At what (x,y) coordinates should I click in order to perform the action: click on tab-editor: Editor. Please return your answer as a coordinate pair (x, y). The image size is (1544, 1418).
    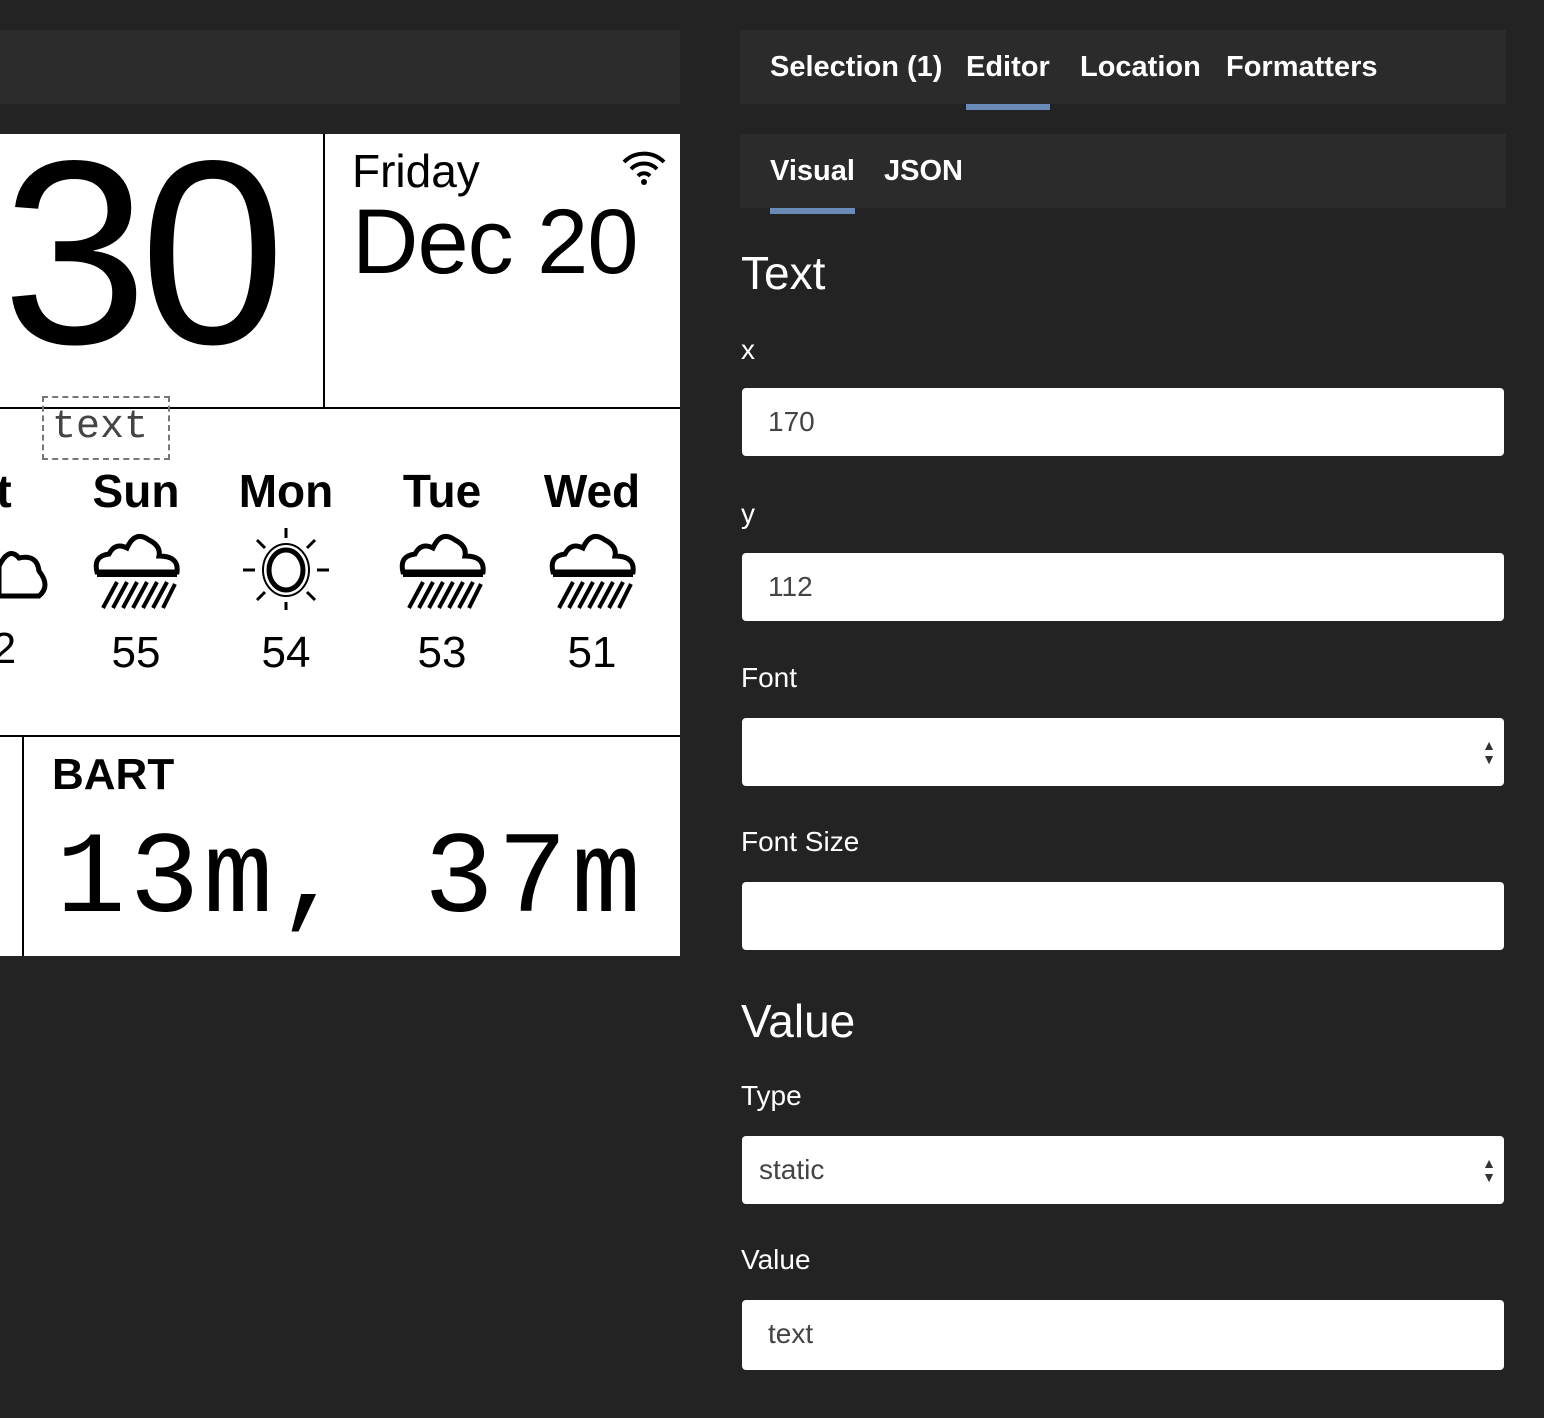
    Looking at the image, I should click on (1008, 70).